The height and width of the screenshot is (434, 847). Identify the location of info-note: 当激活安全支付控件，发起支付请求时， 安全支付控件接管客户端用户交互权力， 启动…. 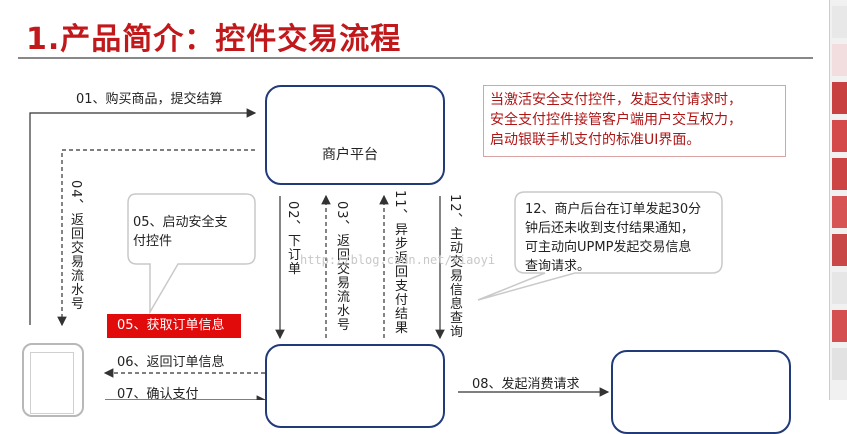
(634, 121).